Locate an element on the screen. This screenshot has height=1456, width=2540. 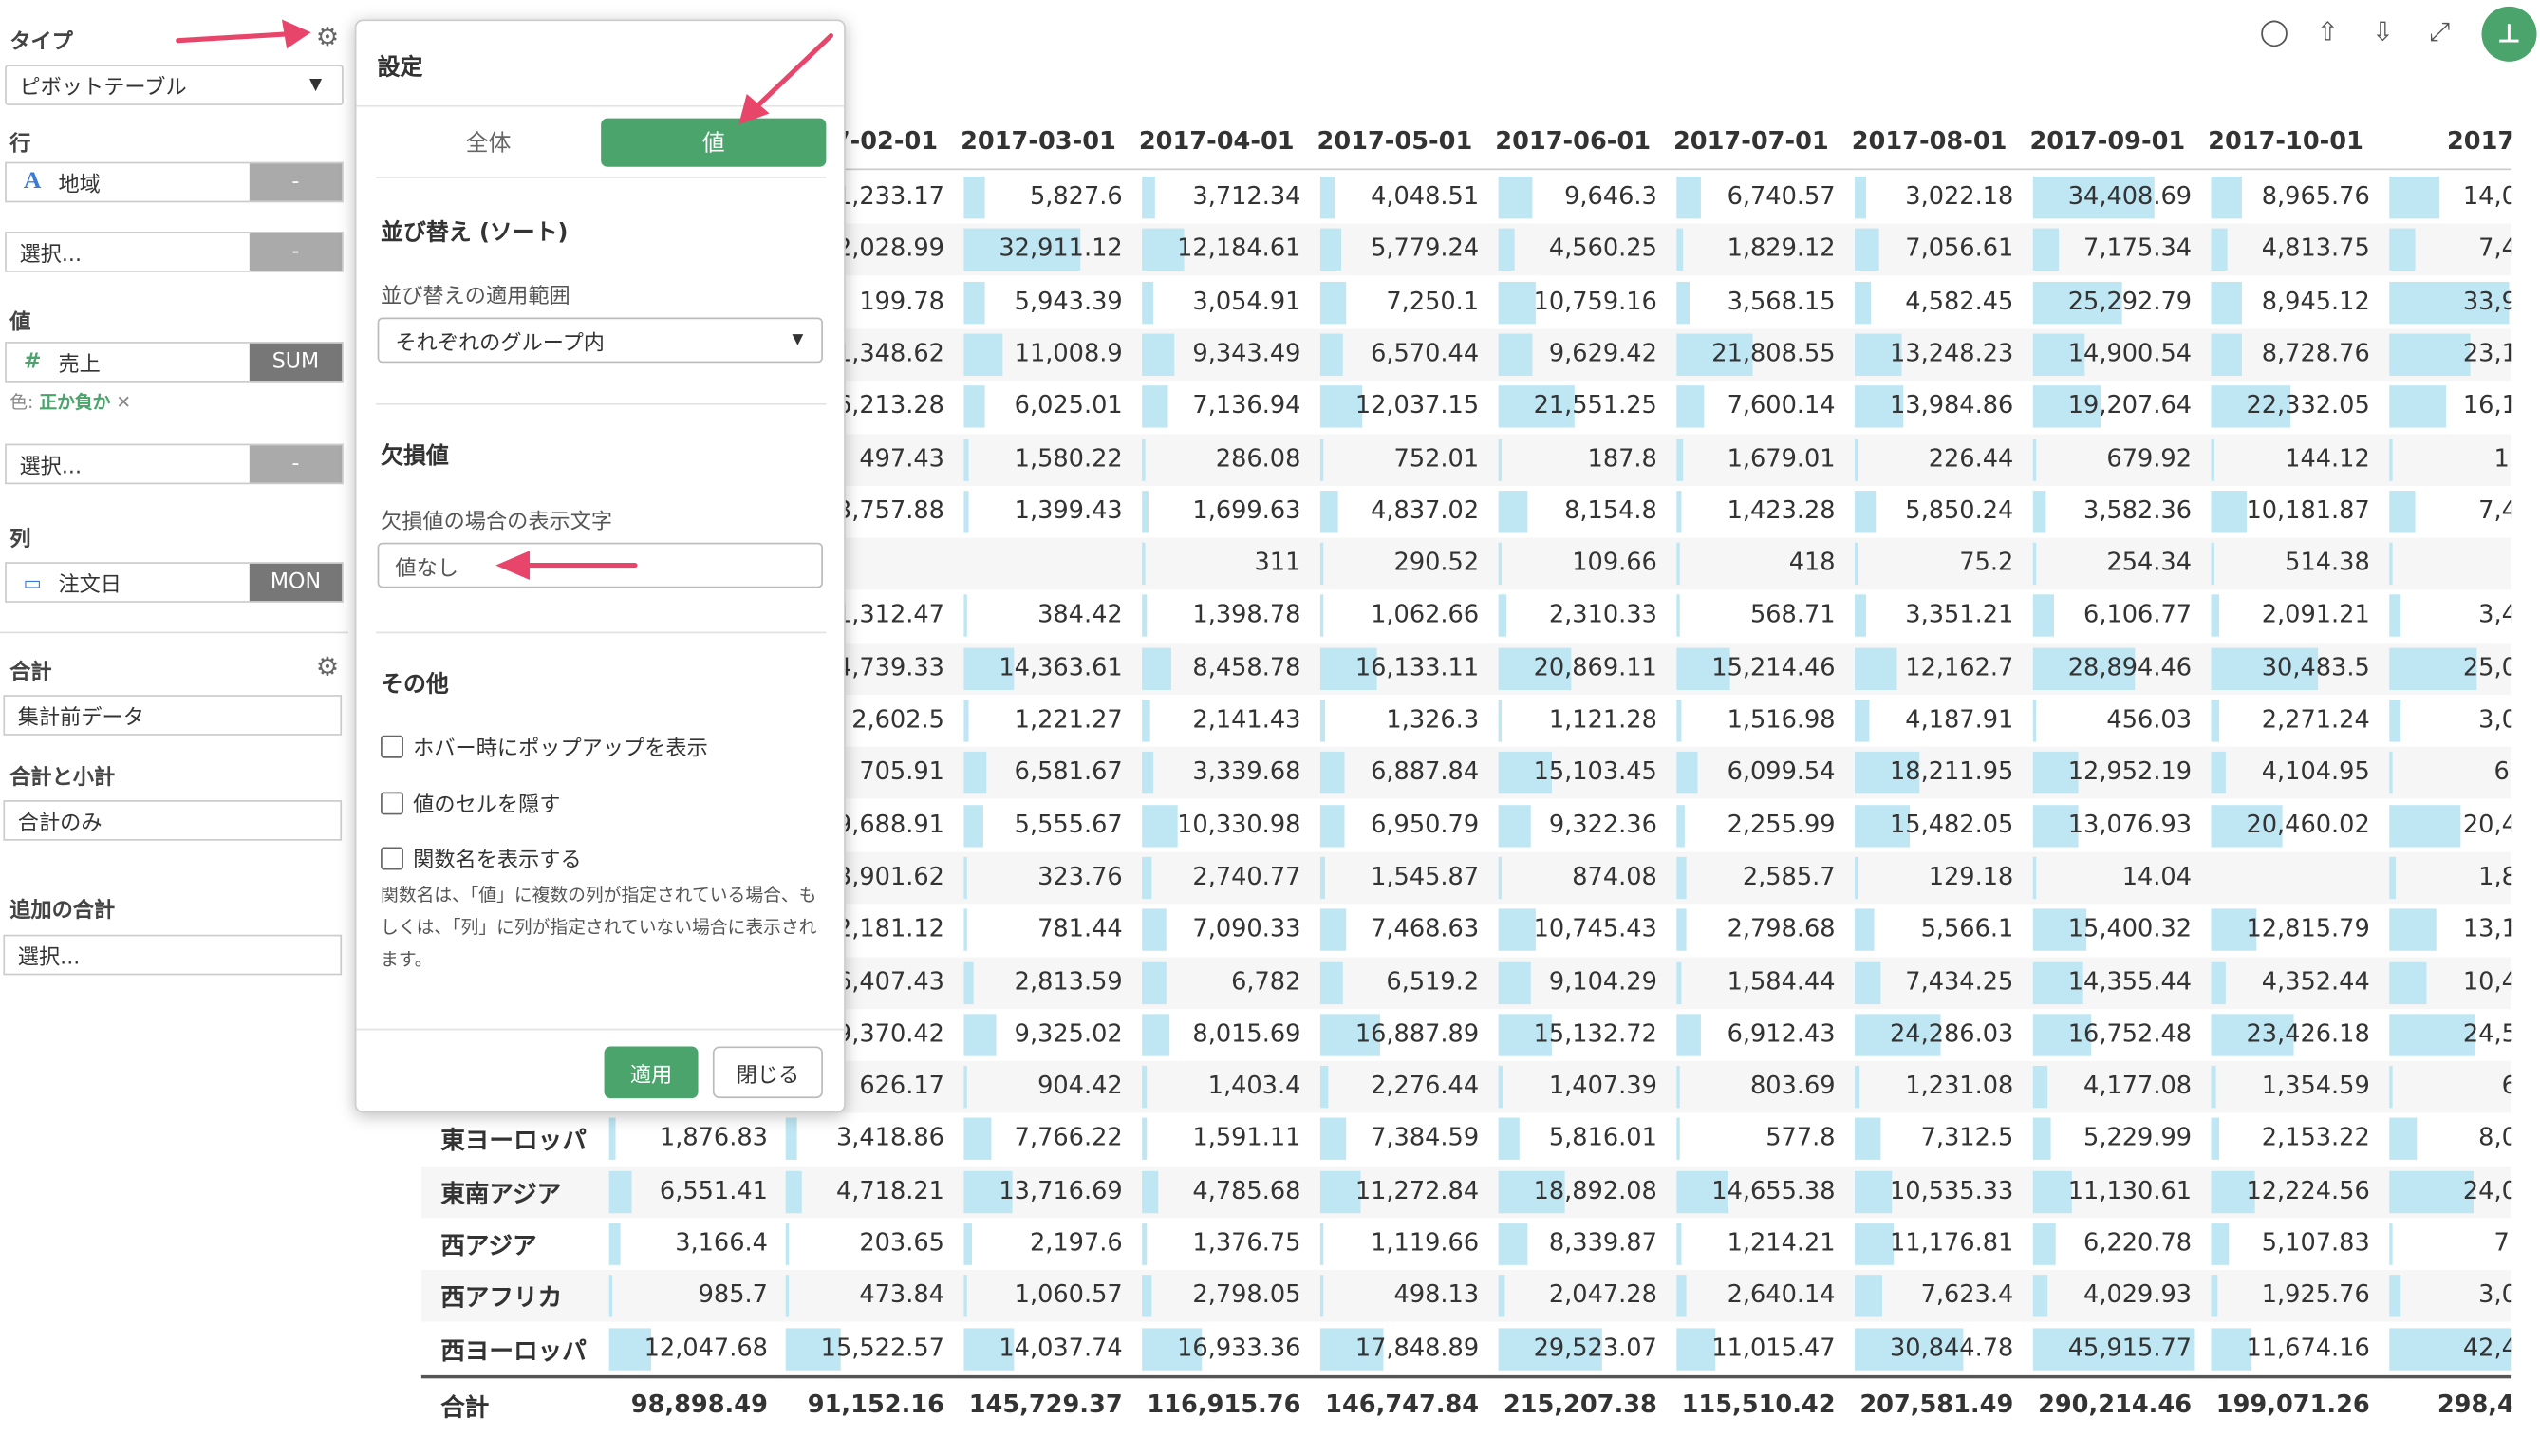
annotation-arrows is located at coordinates (505, 300).